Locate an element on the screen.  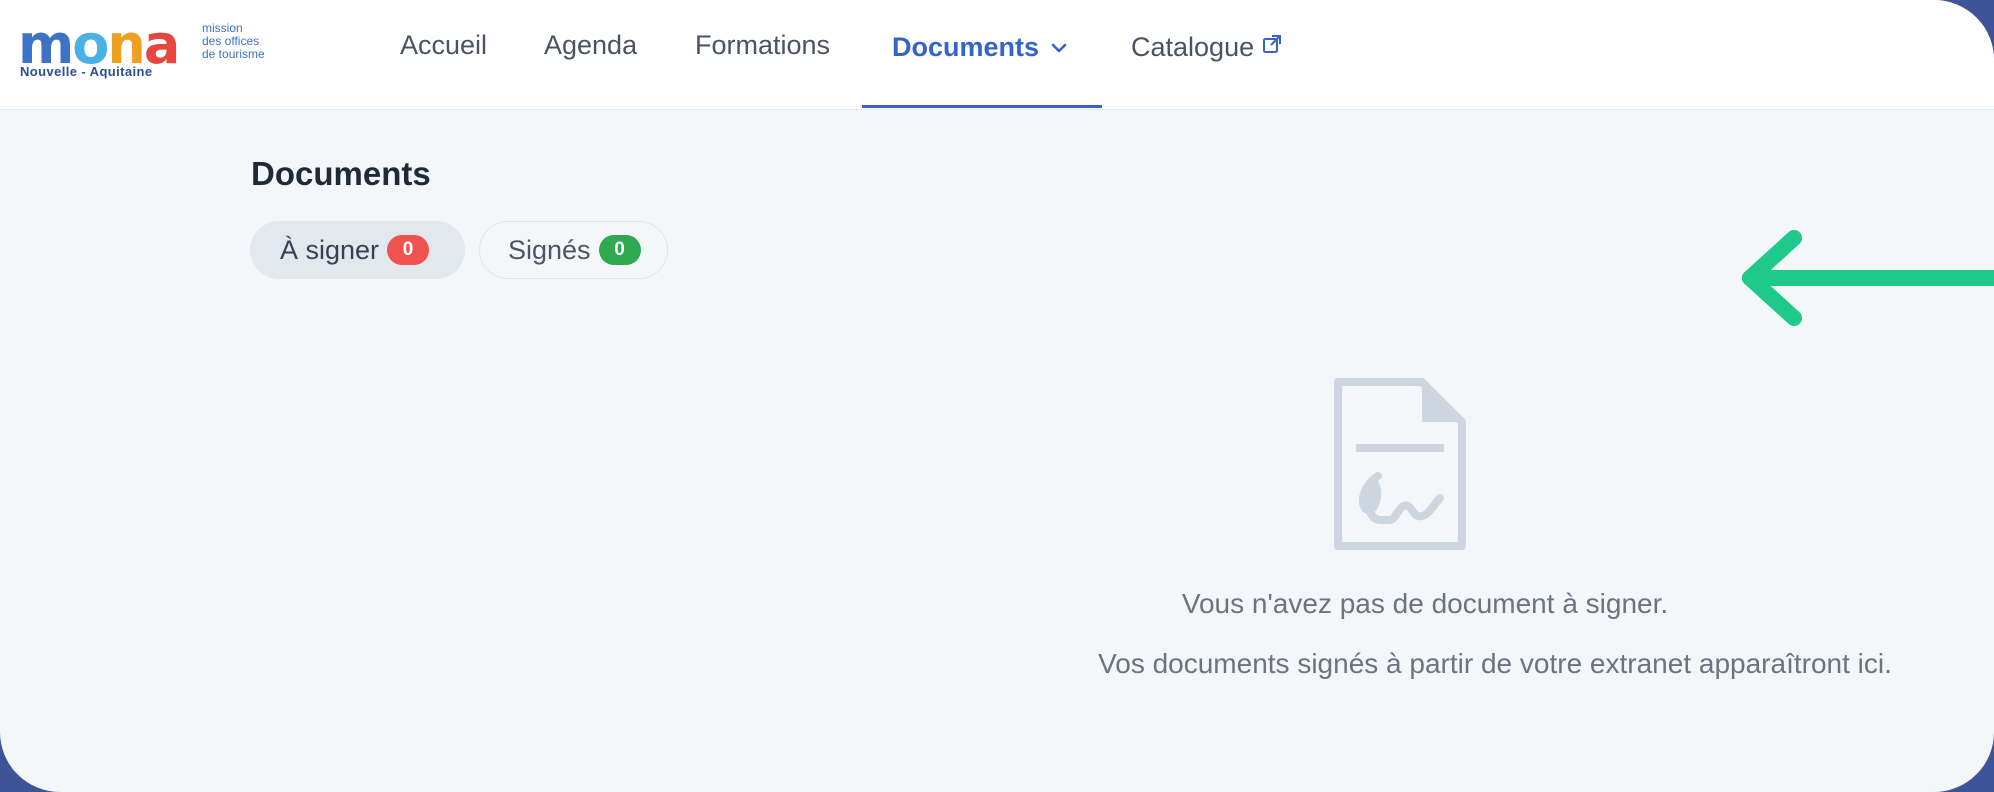
tab-signes-label: Signés is located at coordinates (549, 249).